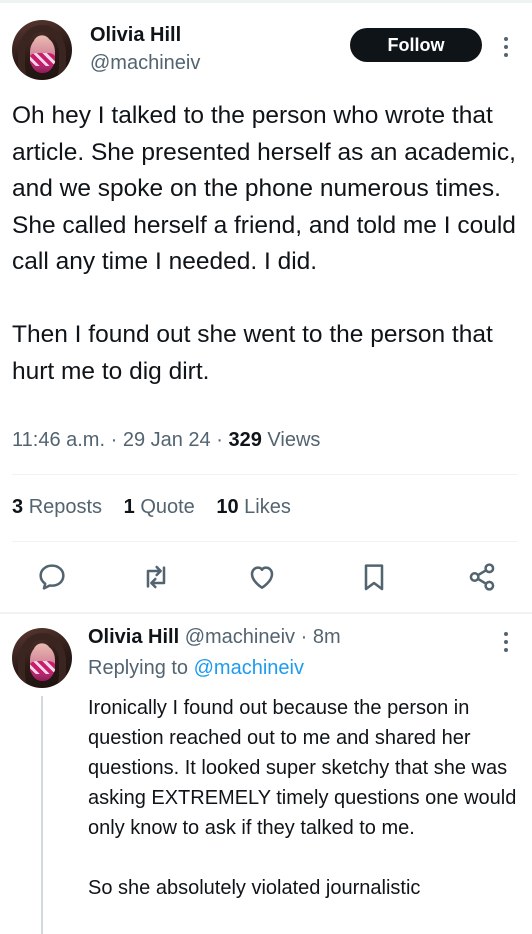 The image size is (532, 934). What do you see at coordinates (42, 658) in the screenshot?
I see `reply-avatar` at bounding box center [42, 658].